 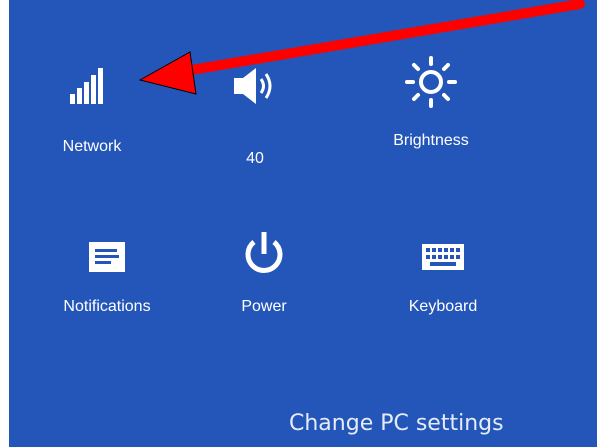 What do you see at coordinates (443, 306) in the screenshot?
I see `keyboard-label: Keyboard` at bounding box center [443, 306].